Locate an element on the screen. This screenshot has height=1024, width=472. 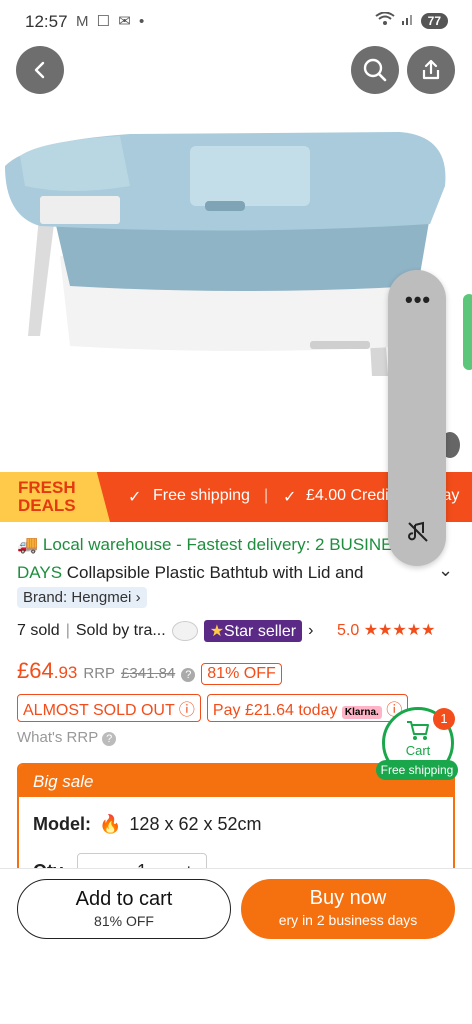
buy-now-sub: ery in 2 business days is located at coordinates (348, 920).